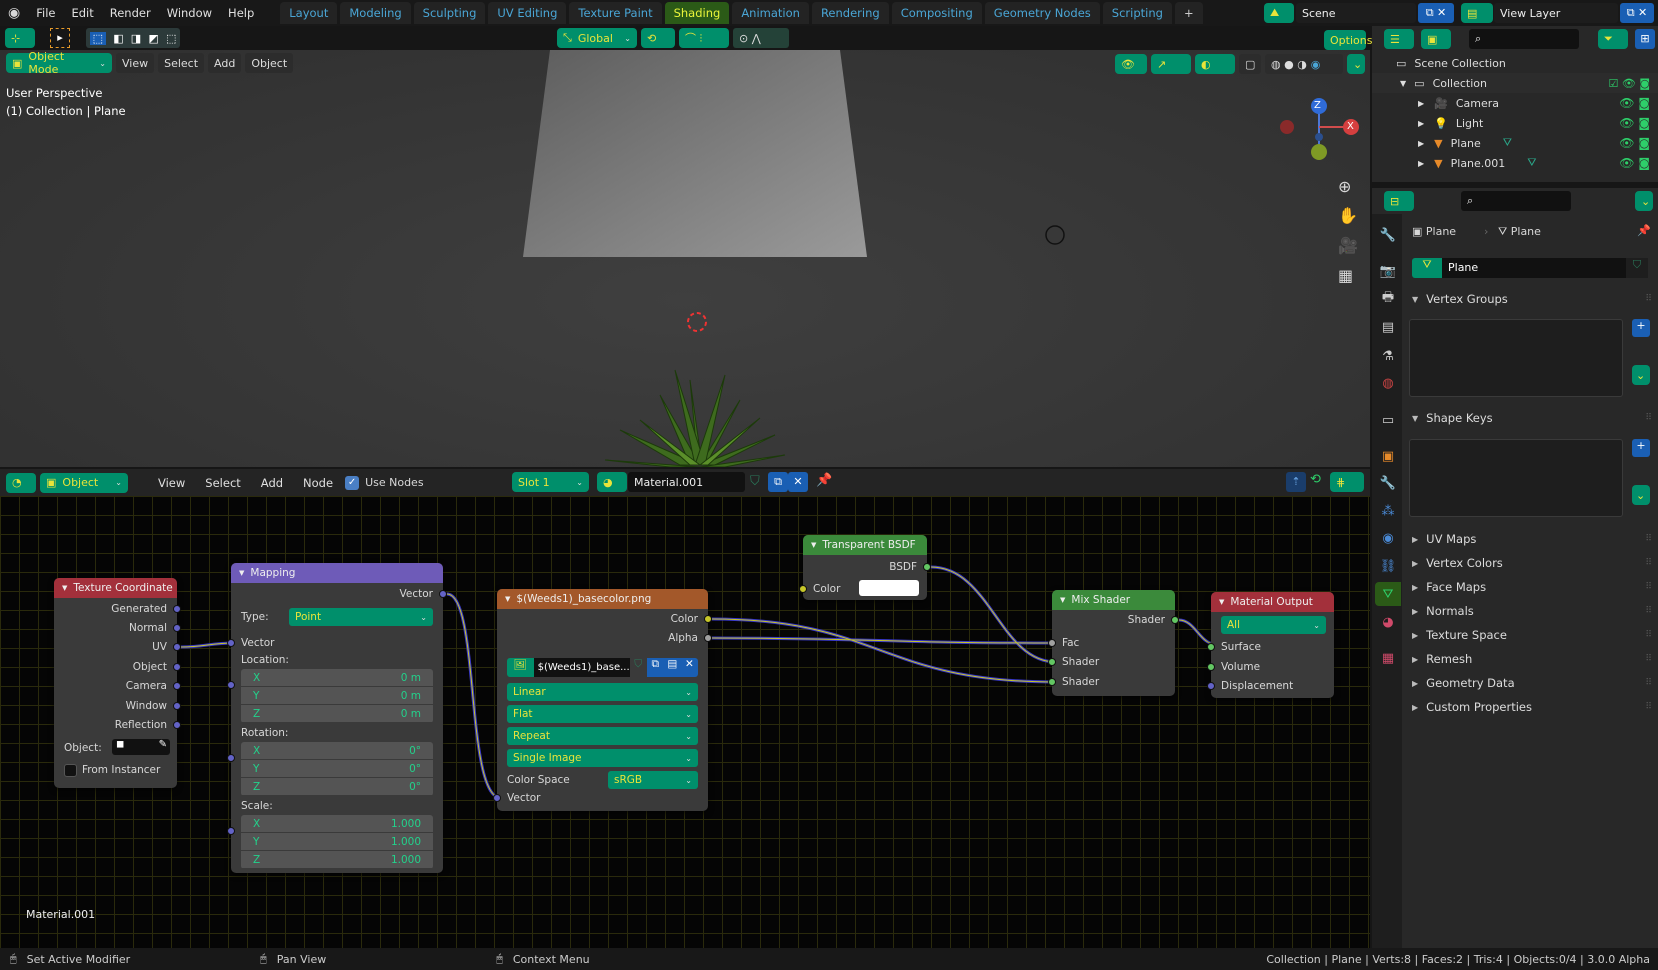 The image size is (1658, 970). I want to click on menu-help: Help, so click(241, 13).